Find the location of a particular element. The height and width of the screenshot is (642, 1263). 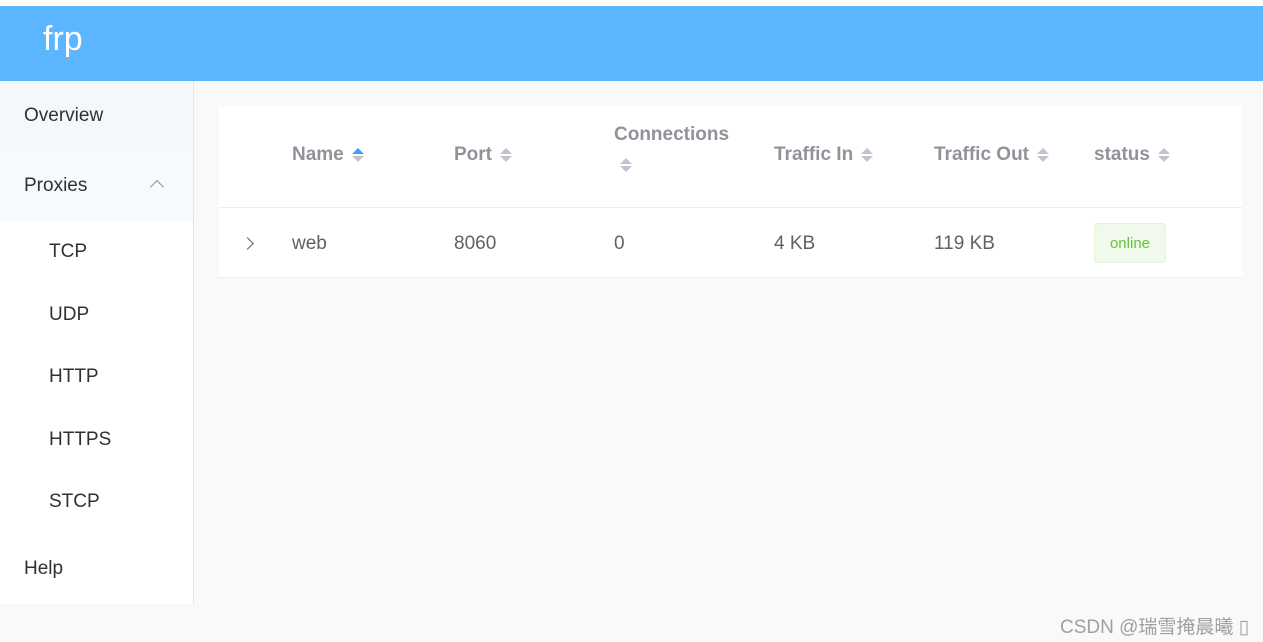

sidebar-item-label: Overview is located at coordinates (64, 115).